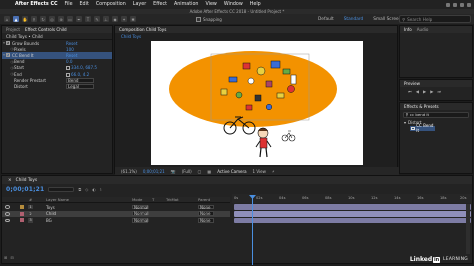 The width and height of the screenshot is (474, 266). What do you see at coordinates (111, 4) in the screenshot?
I see `menu-composition: Composition` at bounding box center [111, 4].